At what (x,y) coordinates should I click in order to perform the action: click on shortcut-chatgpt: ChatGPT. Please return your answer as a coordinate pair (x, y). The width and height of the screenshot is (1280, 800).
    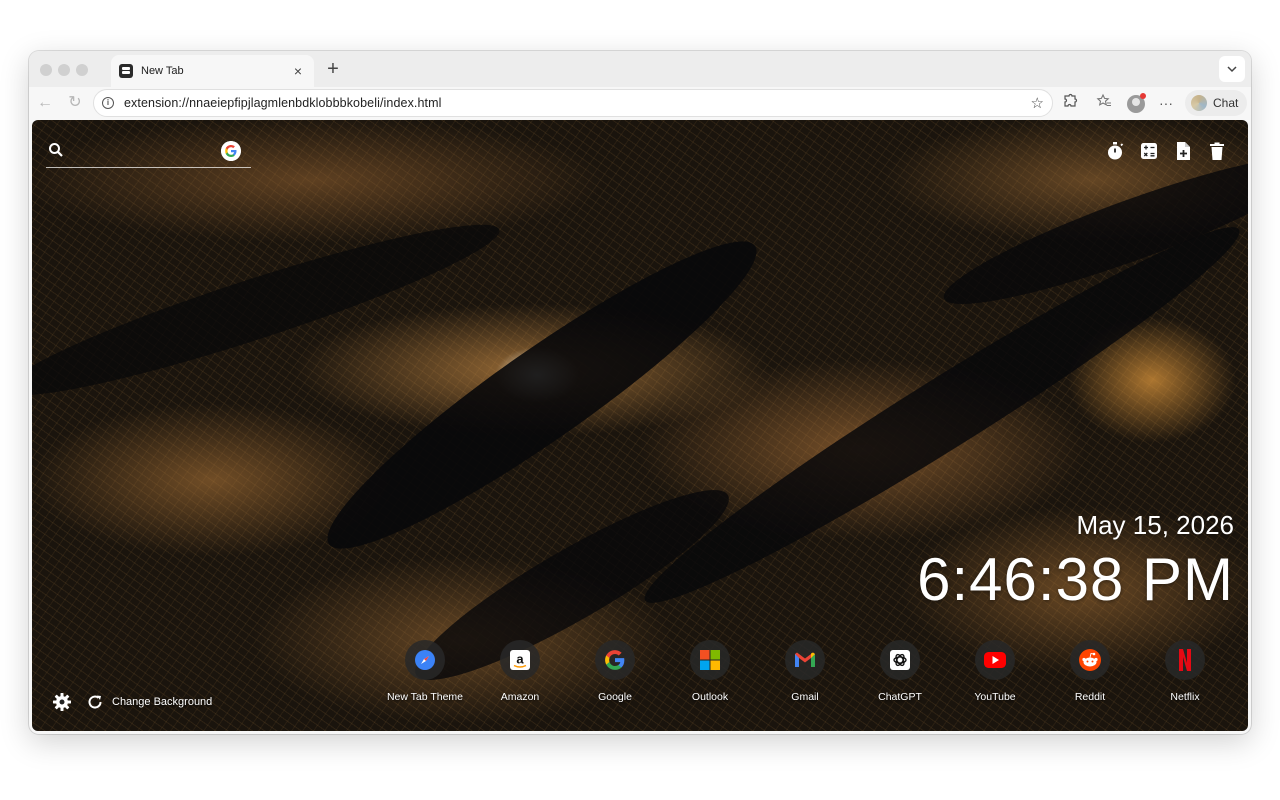
    Looking at the image, I should click on (900, 671).